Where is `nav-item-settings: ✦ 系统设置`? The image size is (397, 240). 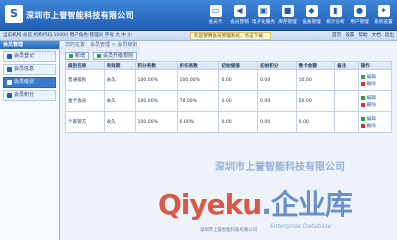
nav-item-settings: ✦ 系统设置 is located at coordinates (383, 16).